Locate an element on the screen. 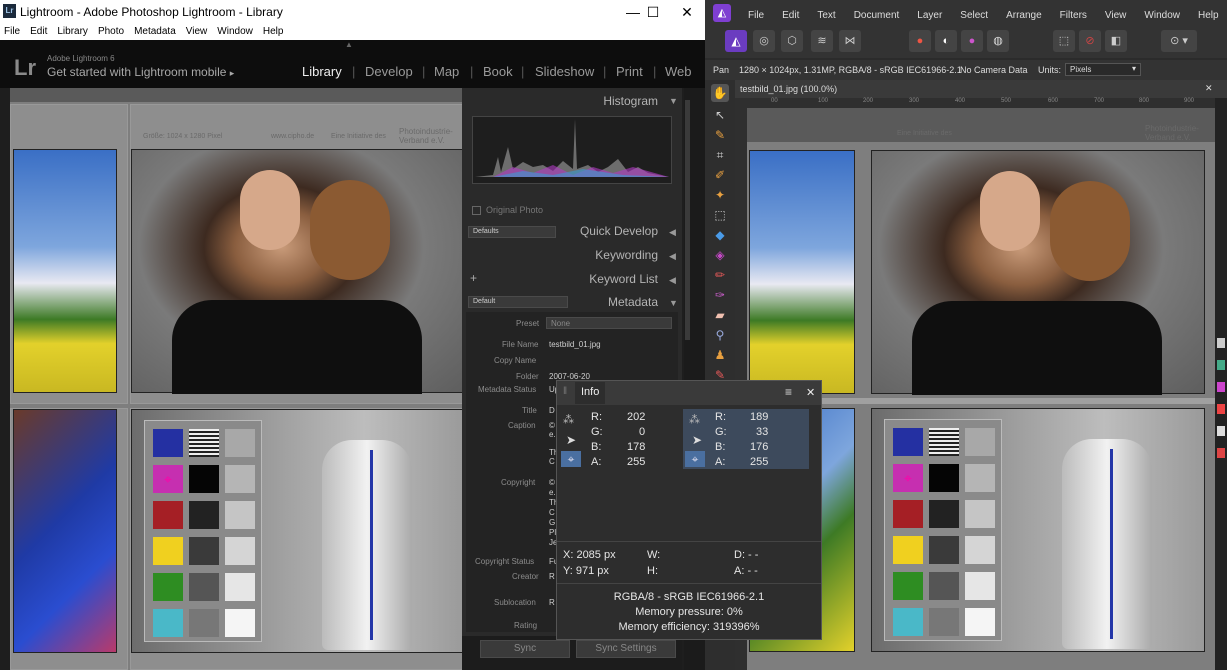 This screenshot has height=670, width=1227. module-book: Book is located at coordinates (498, 71).